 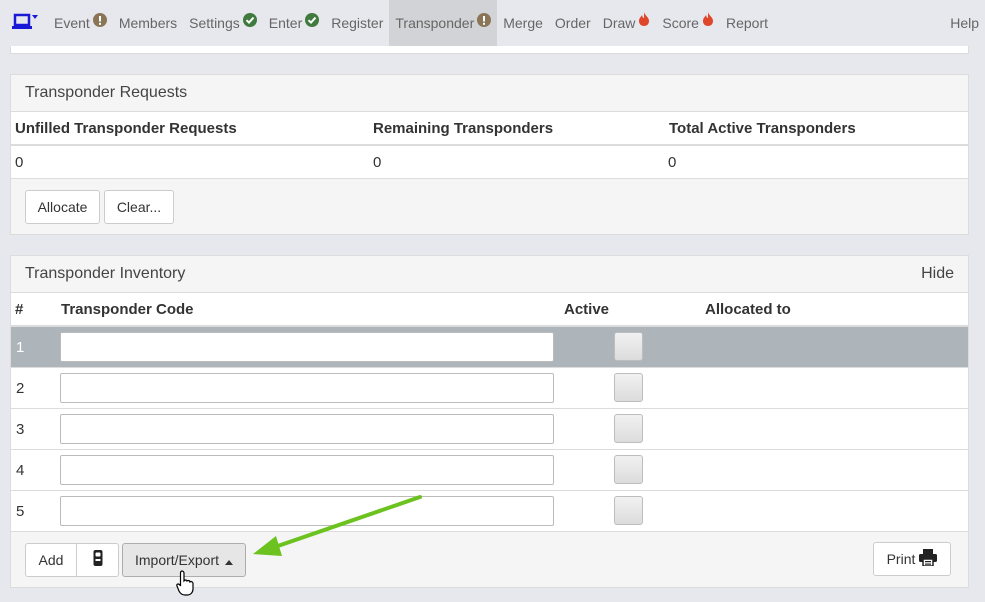 I want to click on print-label: Print, so click(x=901, y=559).